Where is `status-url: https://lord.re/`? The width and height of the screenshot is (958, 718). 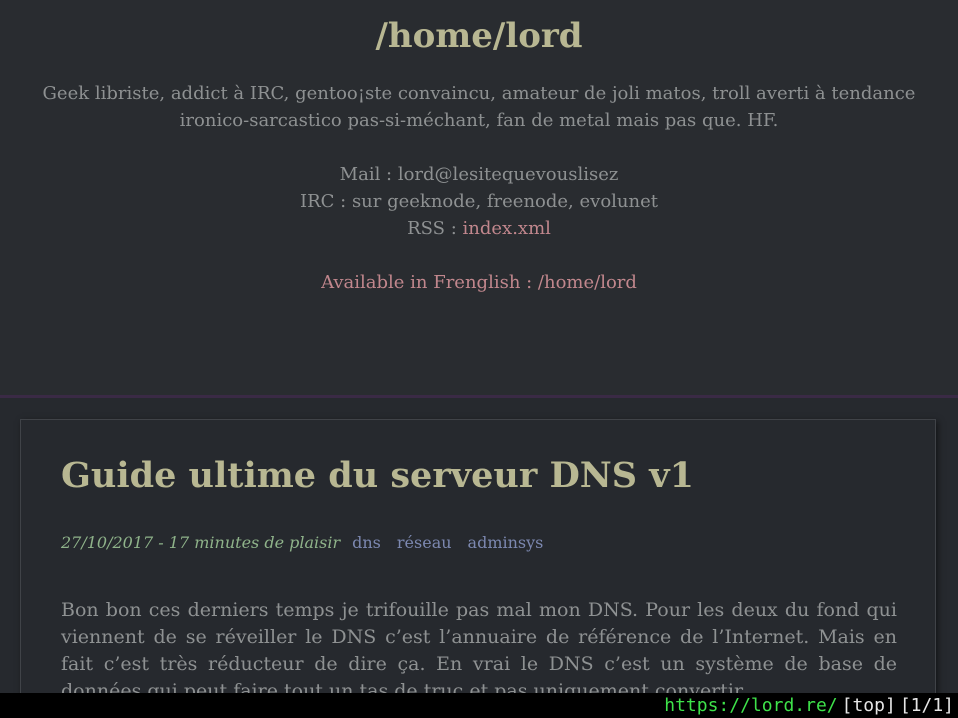
status-url: https://lord.re/ is located at coordinates (751, 705).